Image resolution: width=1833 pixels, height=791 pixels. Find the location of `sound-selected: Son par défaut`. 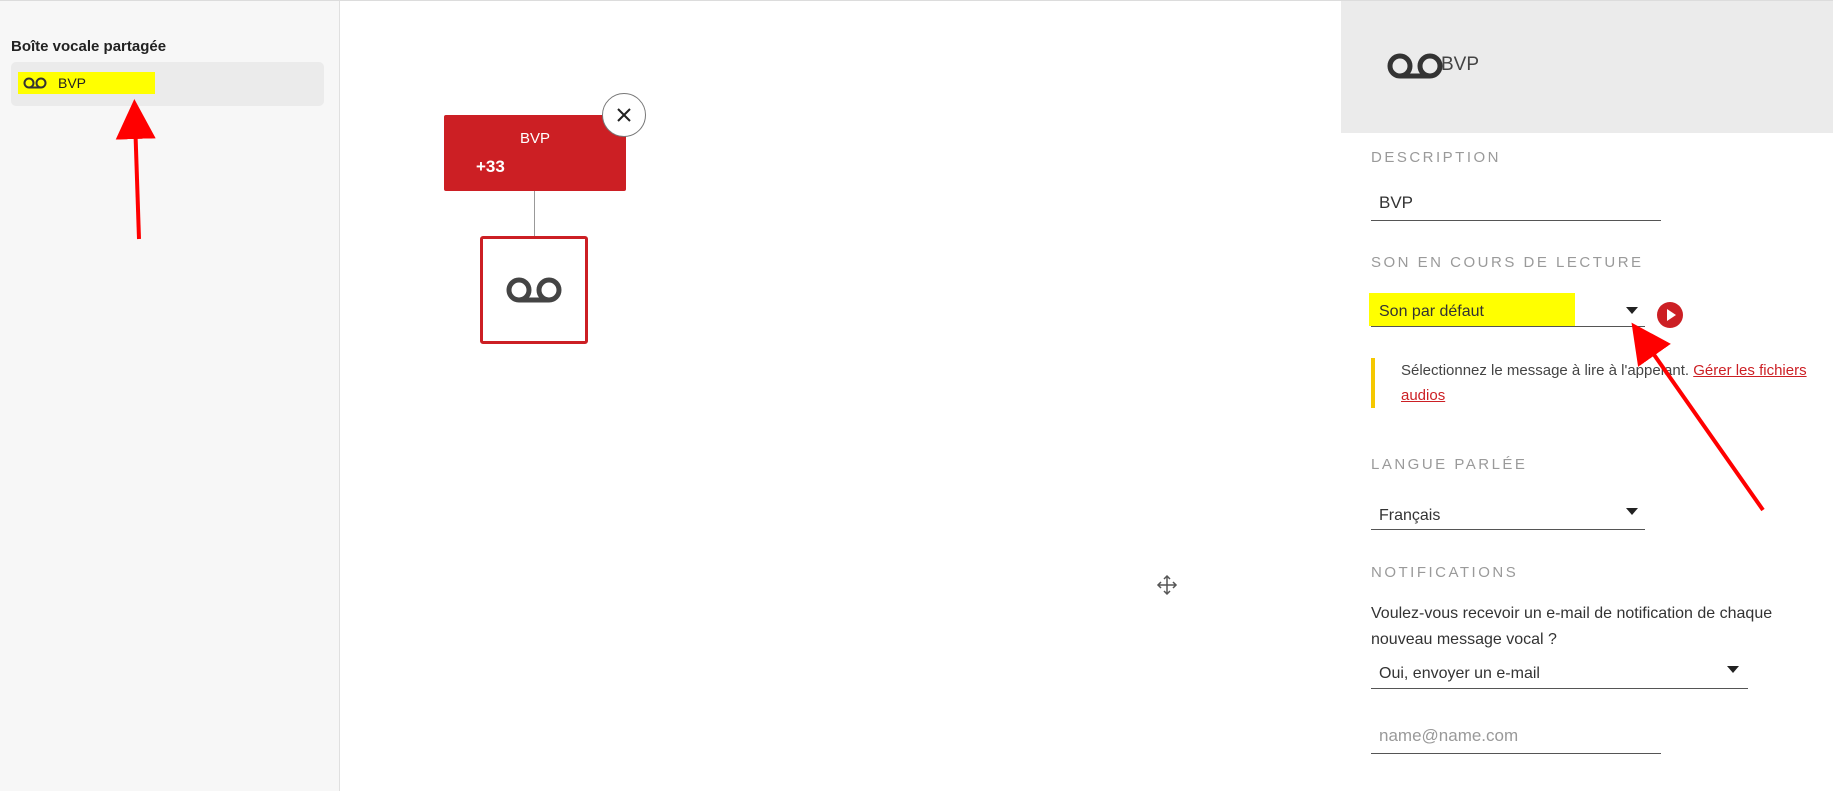

sound-selected: Son par défaut is located at coordinates (1431, 311).